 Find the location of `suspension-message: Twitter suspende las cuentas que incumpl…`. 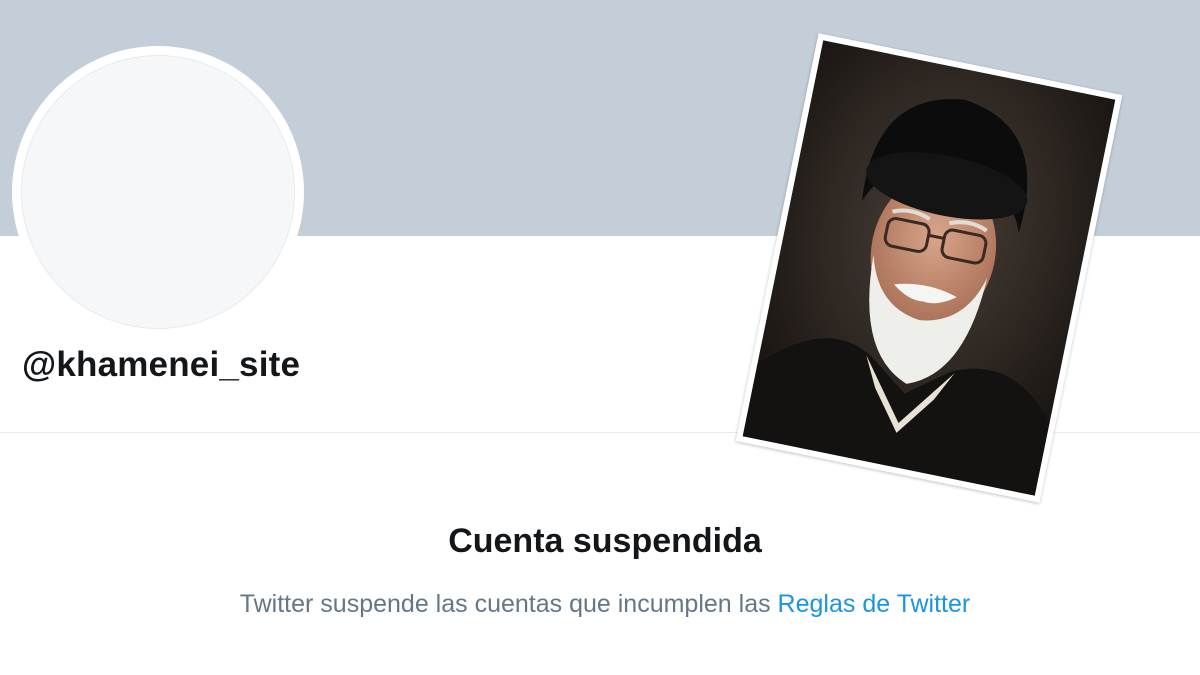

suspension-message: Twitter suspende las cuentas que incumpl… is located at coordinates (600, 604).